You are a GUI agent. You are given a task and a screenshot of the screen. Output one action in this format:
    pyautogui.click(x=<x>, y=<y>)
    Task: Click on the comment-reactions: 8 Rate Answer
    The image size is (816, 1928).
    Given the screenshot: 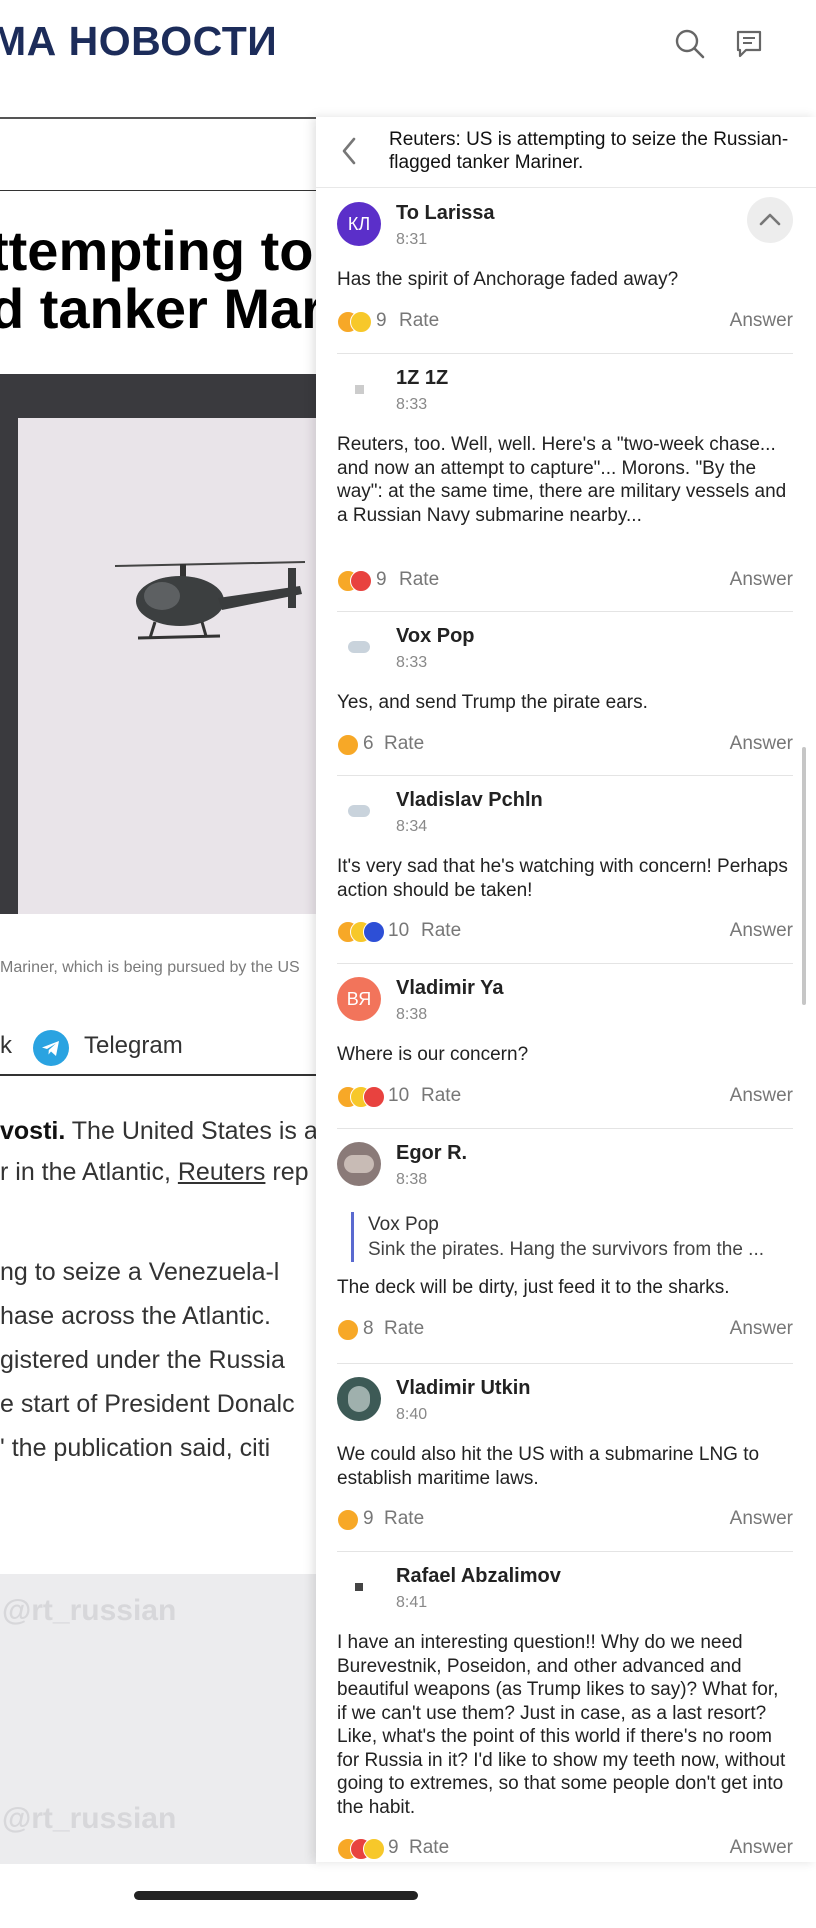 What is the action you would take?
    pyautogui.click(x=565, y=1330)
    